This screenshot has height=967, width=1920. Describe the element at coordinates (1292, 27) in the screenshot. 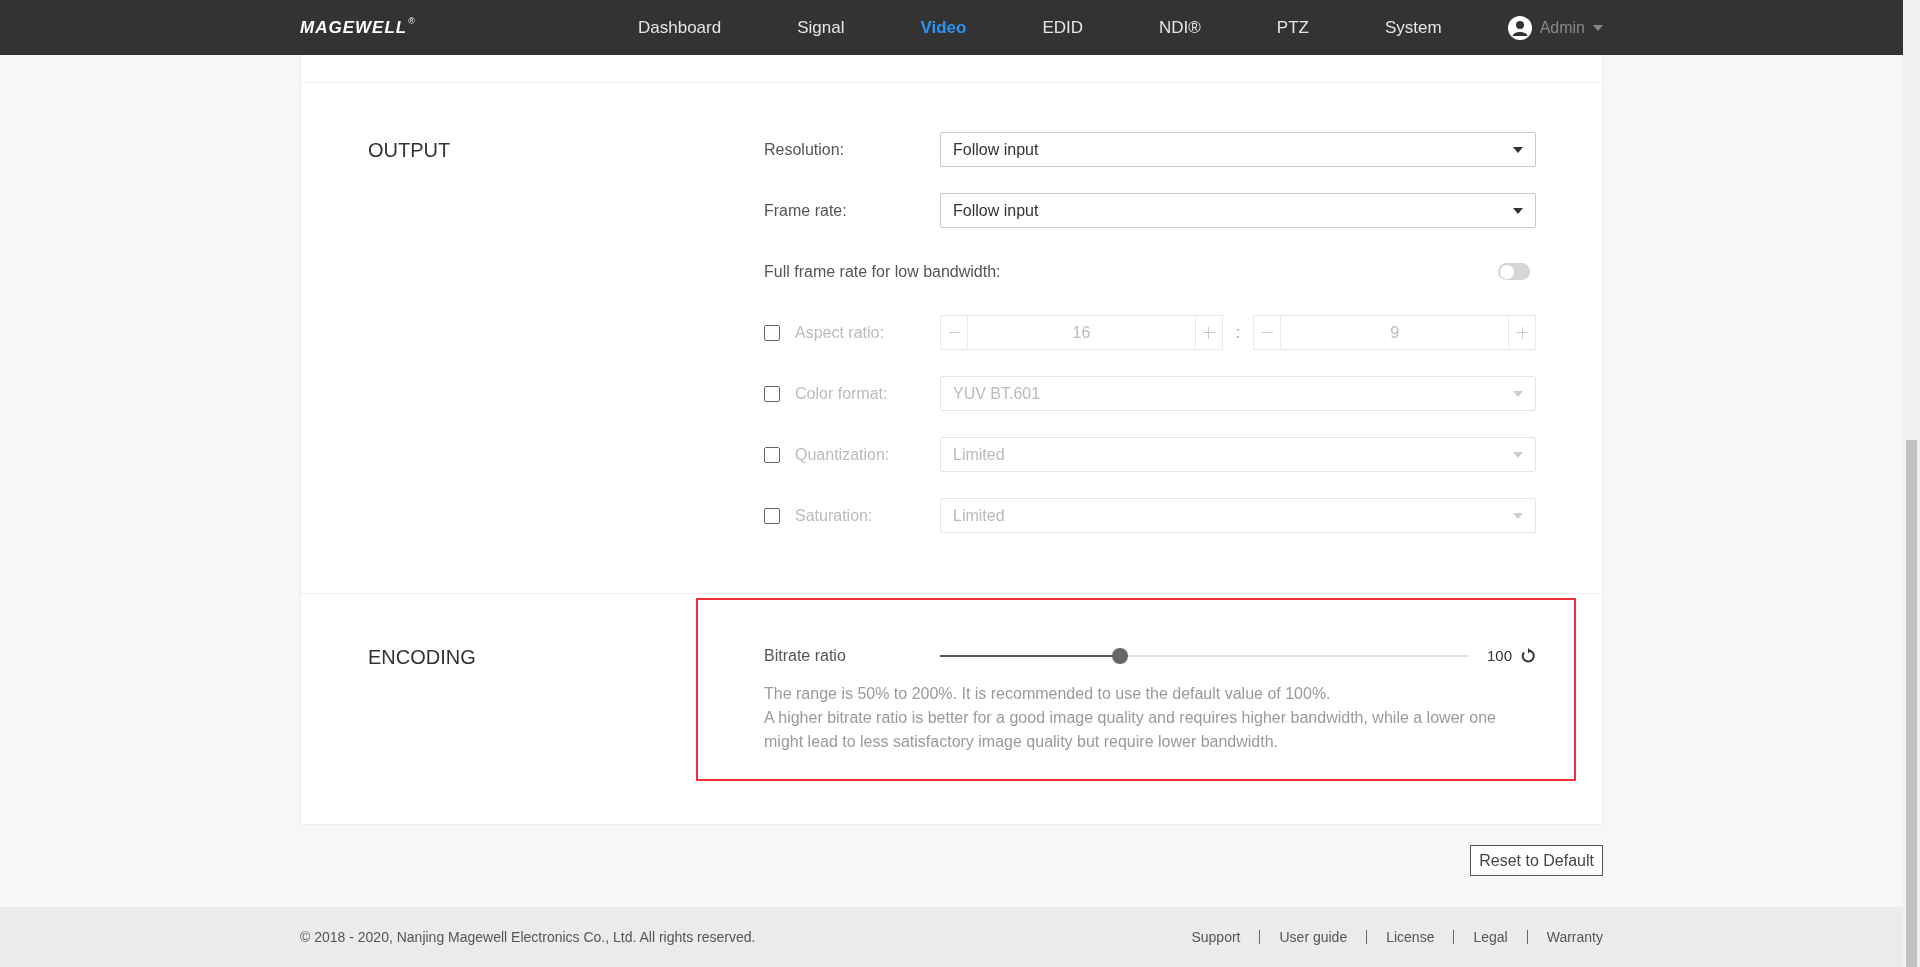

I see `nav-tab: PTZ` at that location.